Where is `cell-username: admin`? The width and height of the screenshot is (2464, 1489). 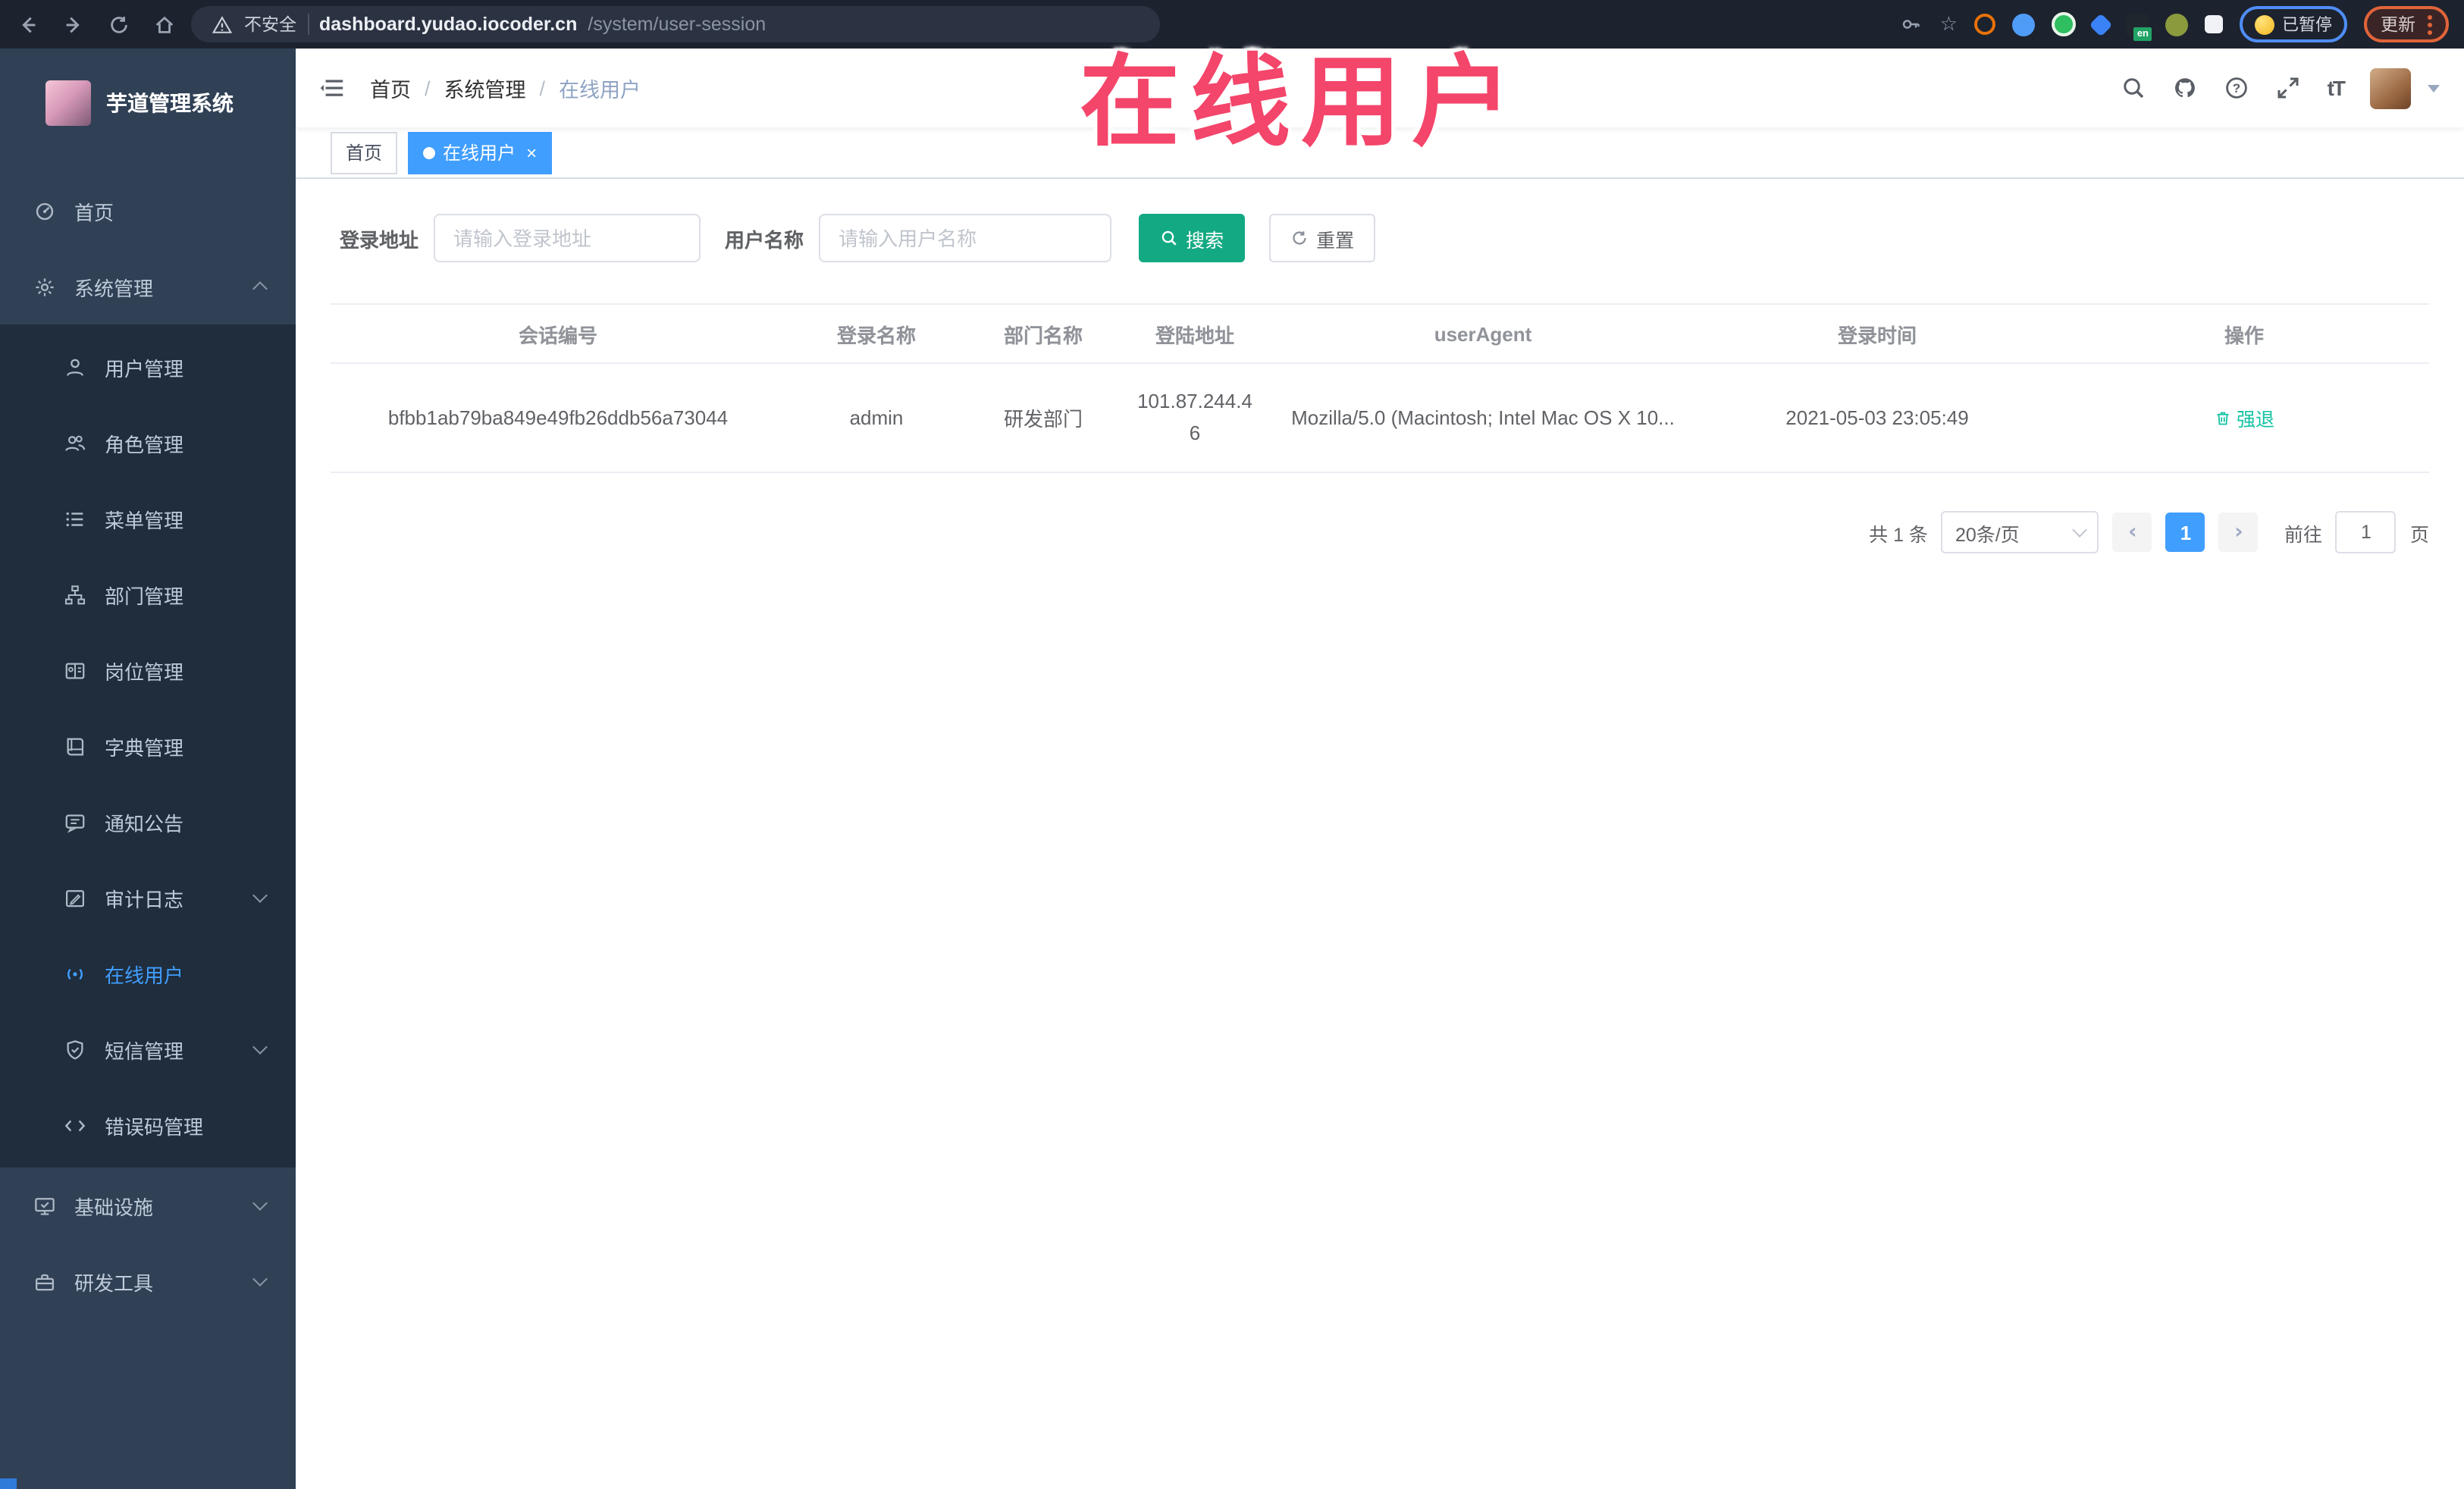
cell-username: admin is located at coordinates (876, 418).